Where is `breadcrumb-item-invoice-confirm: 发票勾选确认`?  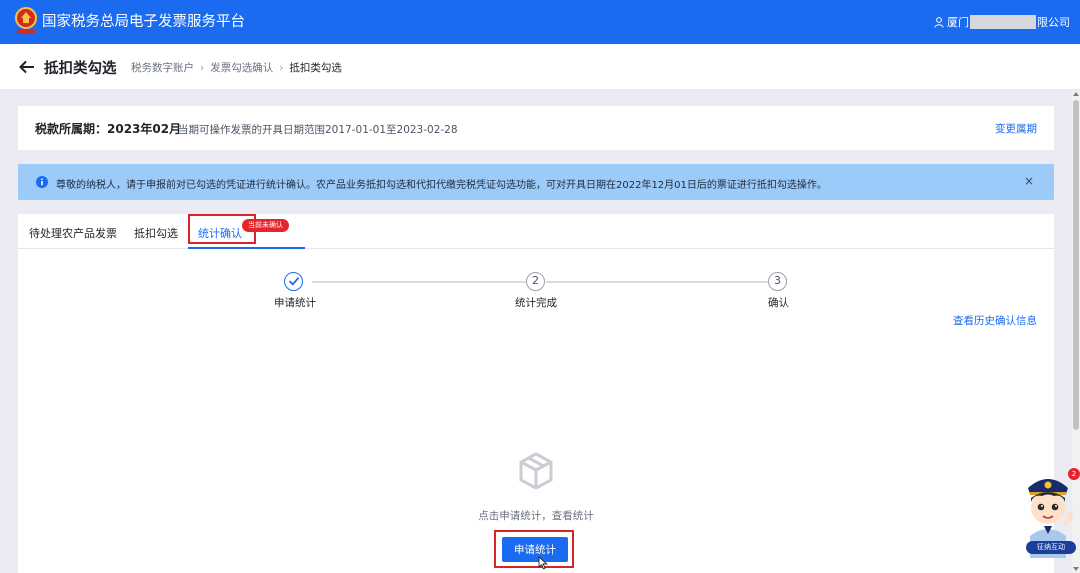 breadcrumb-item-invoice-confirm: 发票勾选确认 is located at coordinates (241, 67).